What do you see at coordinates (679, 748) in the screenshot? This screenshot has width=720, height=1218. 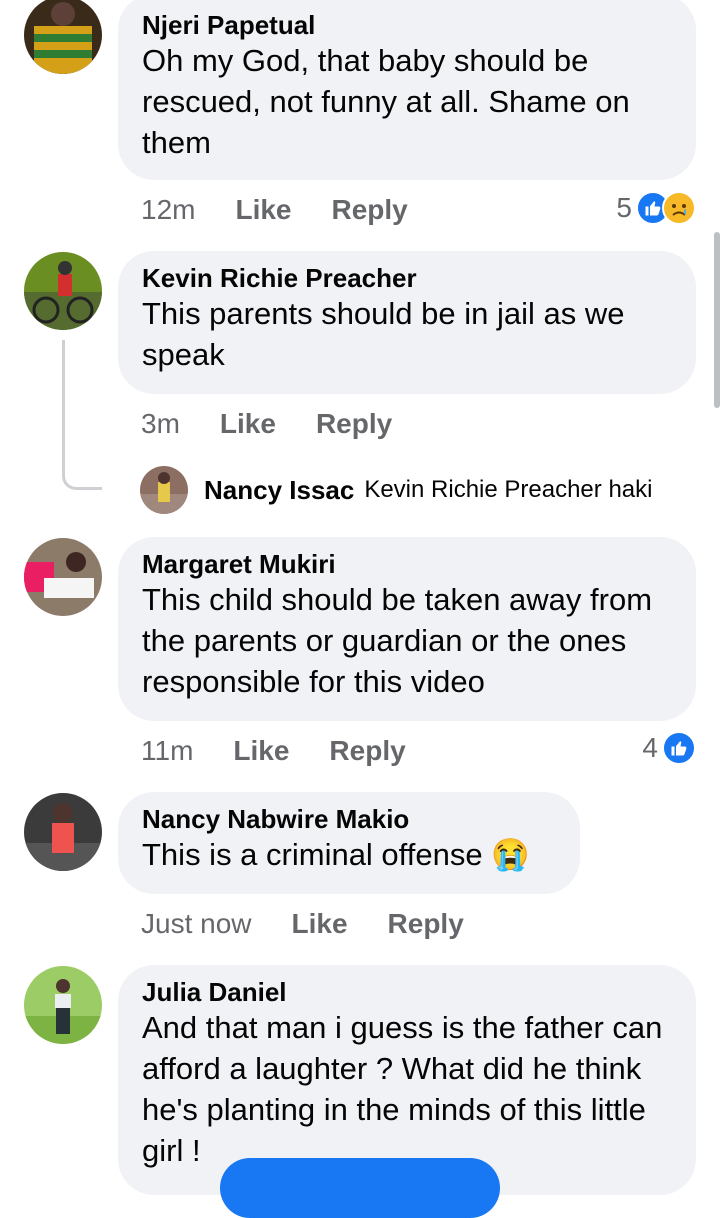 I see `like-reaction-icon` at bounding box center [679, 748].